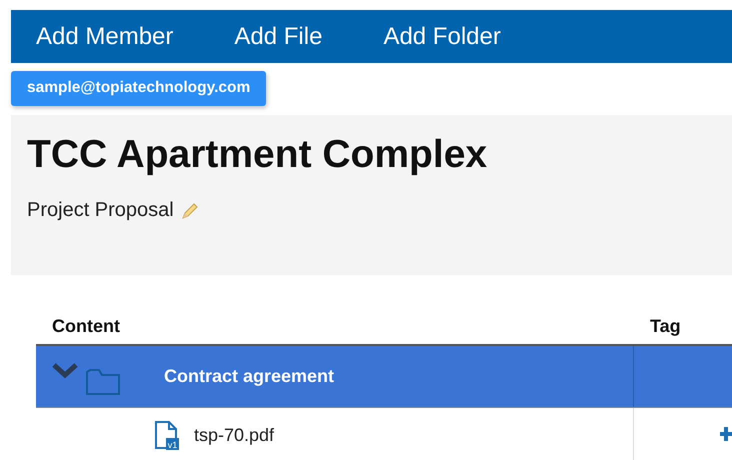  I want to click on file-name: tsp-70.pdf, so click(234, 435).